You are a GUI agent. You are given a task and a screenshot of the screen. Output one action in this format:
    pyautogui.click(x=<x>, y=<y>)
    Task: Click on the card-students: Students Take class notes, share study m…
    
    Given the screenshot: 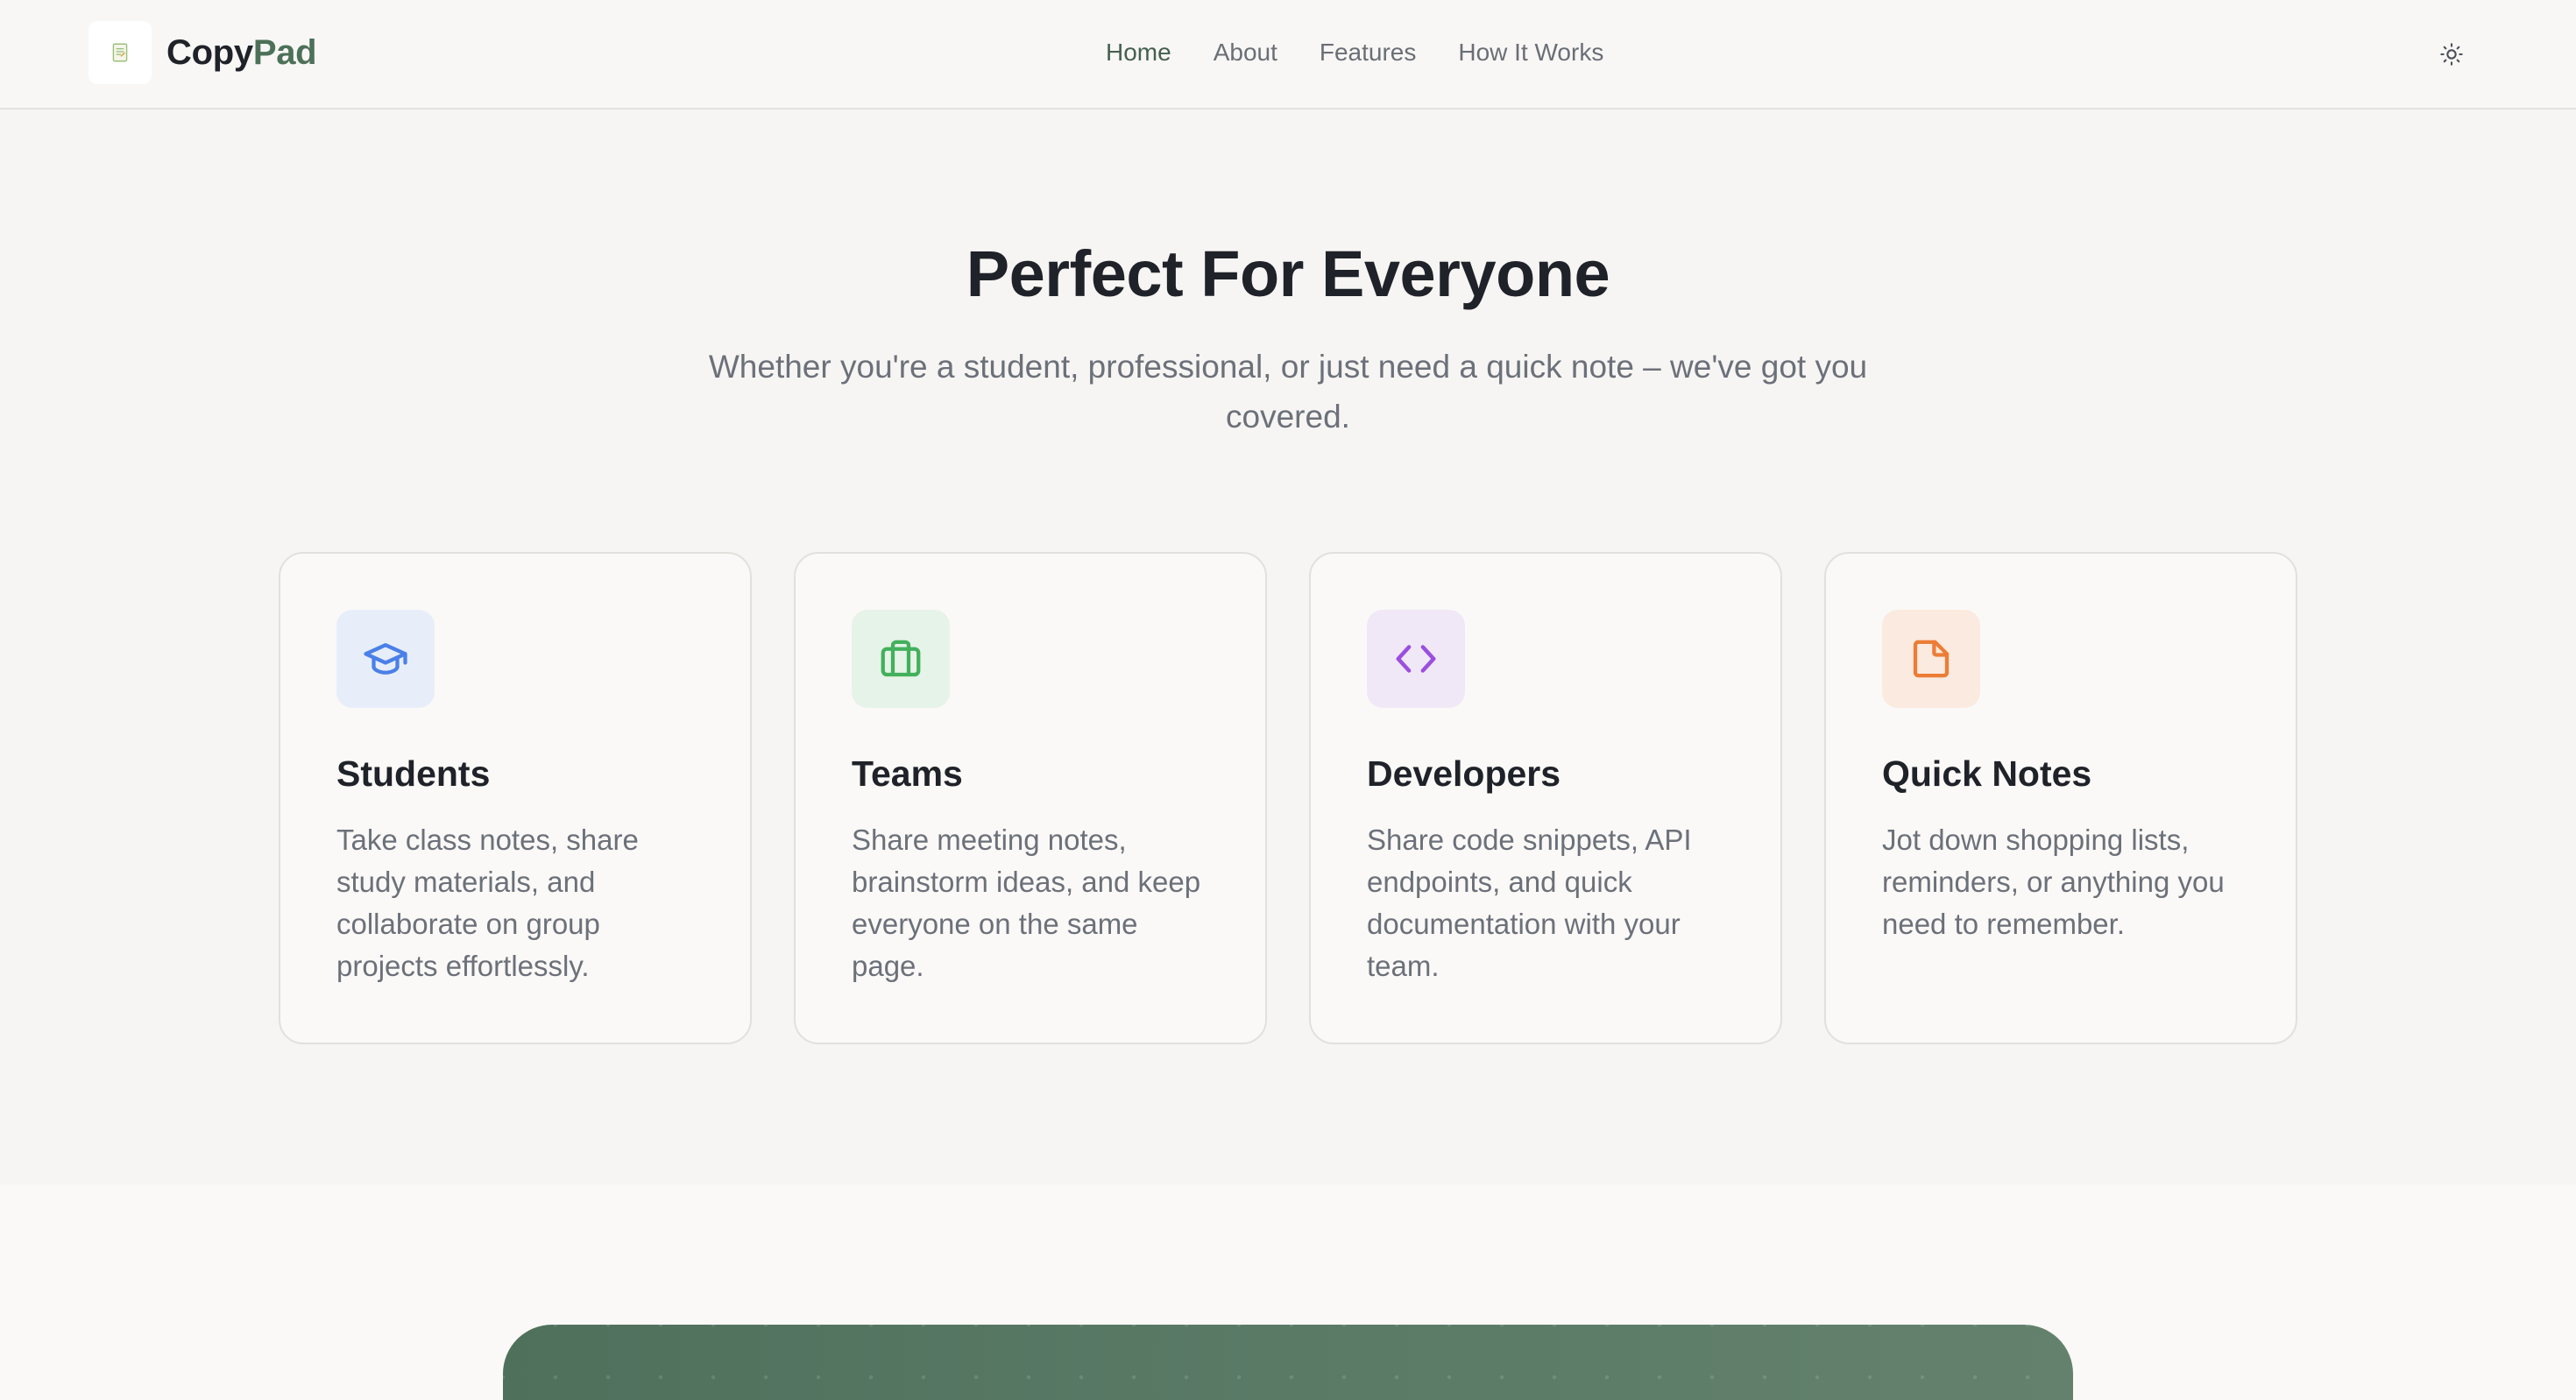 What is the action you would take?
    pyautogui.click(x=515, y=798)
    